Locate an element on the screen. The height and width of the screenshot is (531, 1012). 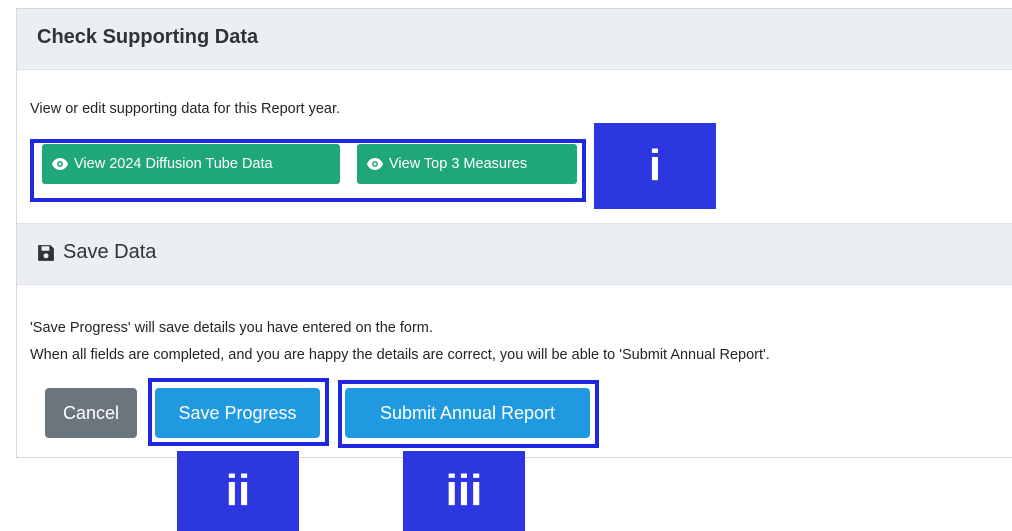
callout-badge-ii: ii is located at coordinates (238, 491).